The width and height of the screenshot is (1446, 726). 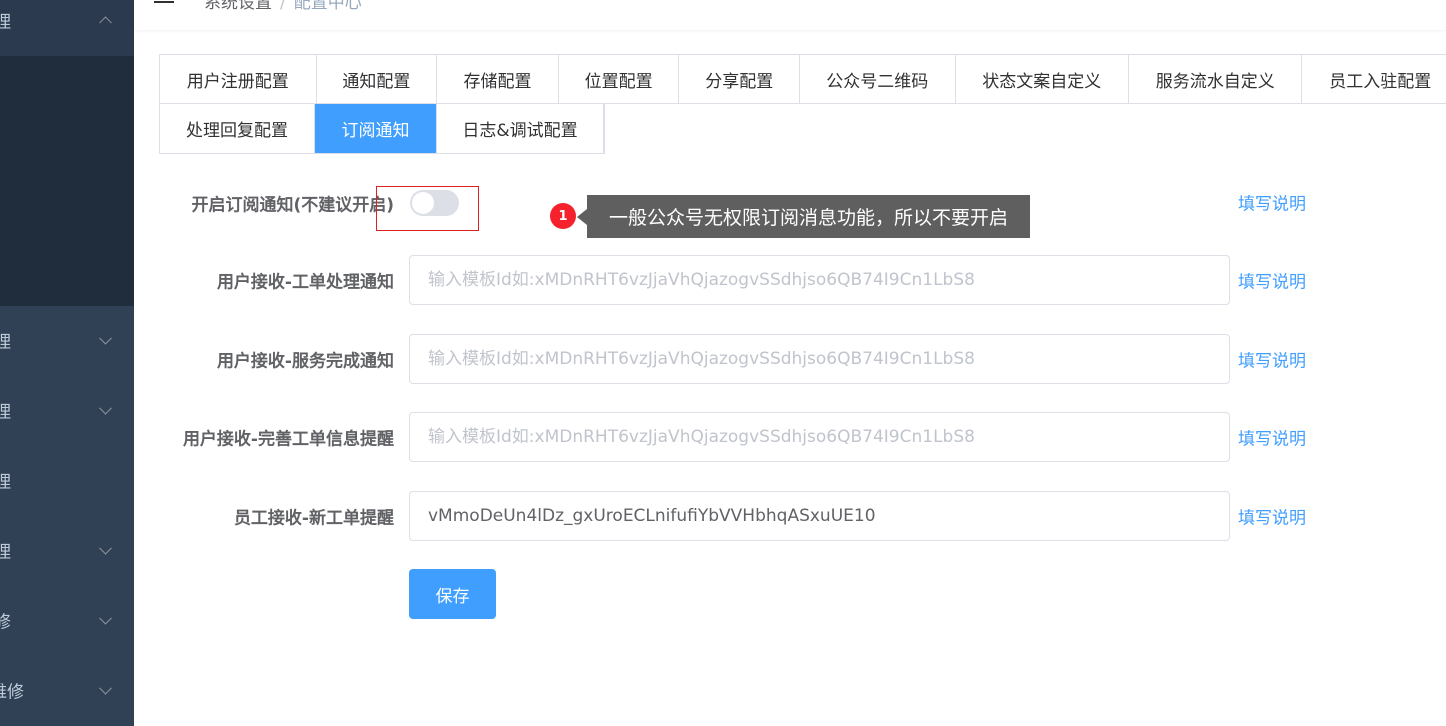 I want to click on breadcrumb-item: 系统设置, so click(x=238, y=6).